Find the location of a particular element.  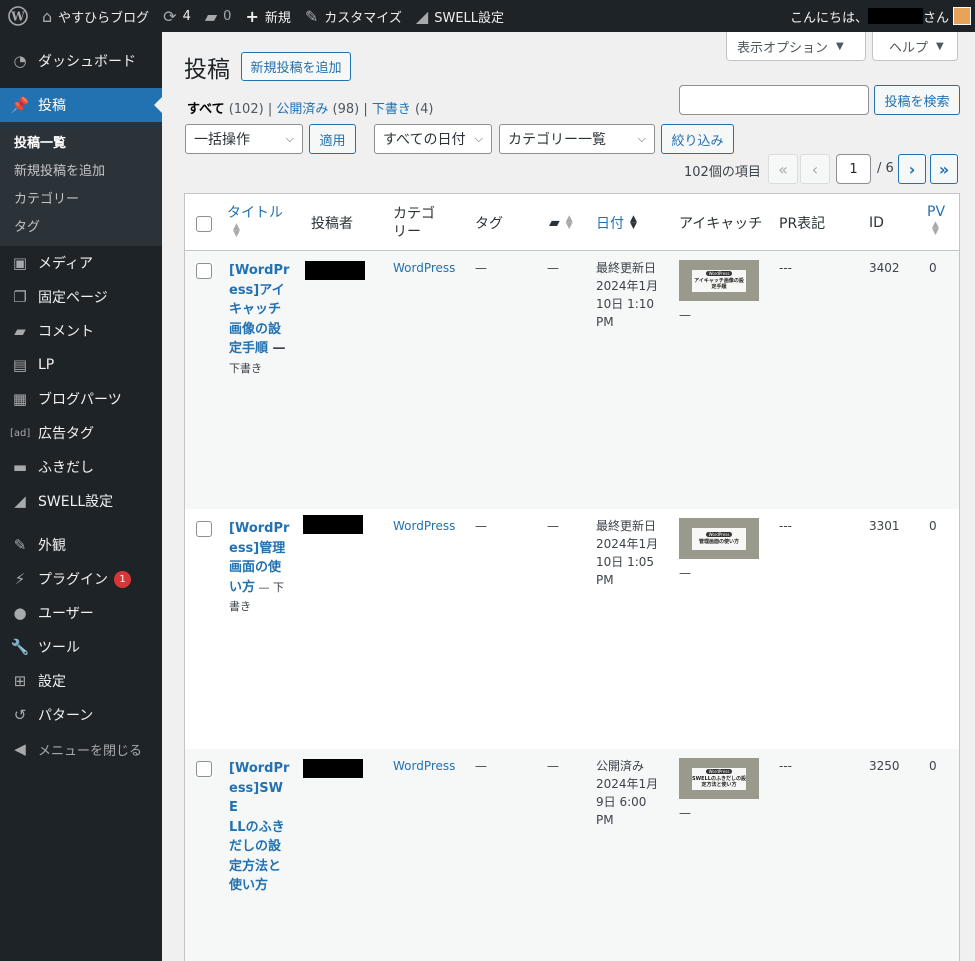

thumbnail-card: WordPress SWELLのふきだしの設定方法と使い方 is located at coordinates (719, 778).